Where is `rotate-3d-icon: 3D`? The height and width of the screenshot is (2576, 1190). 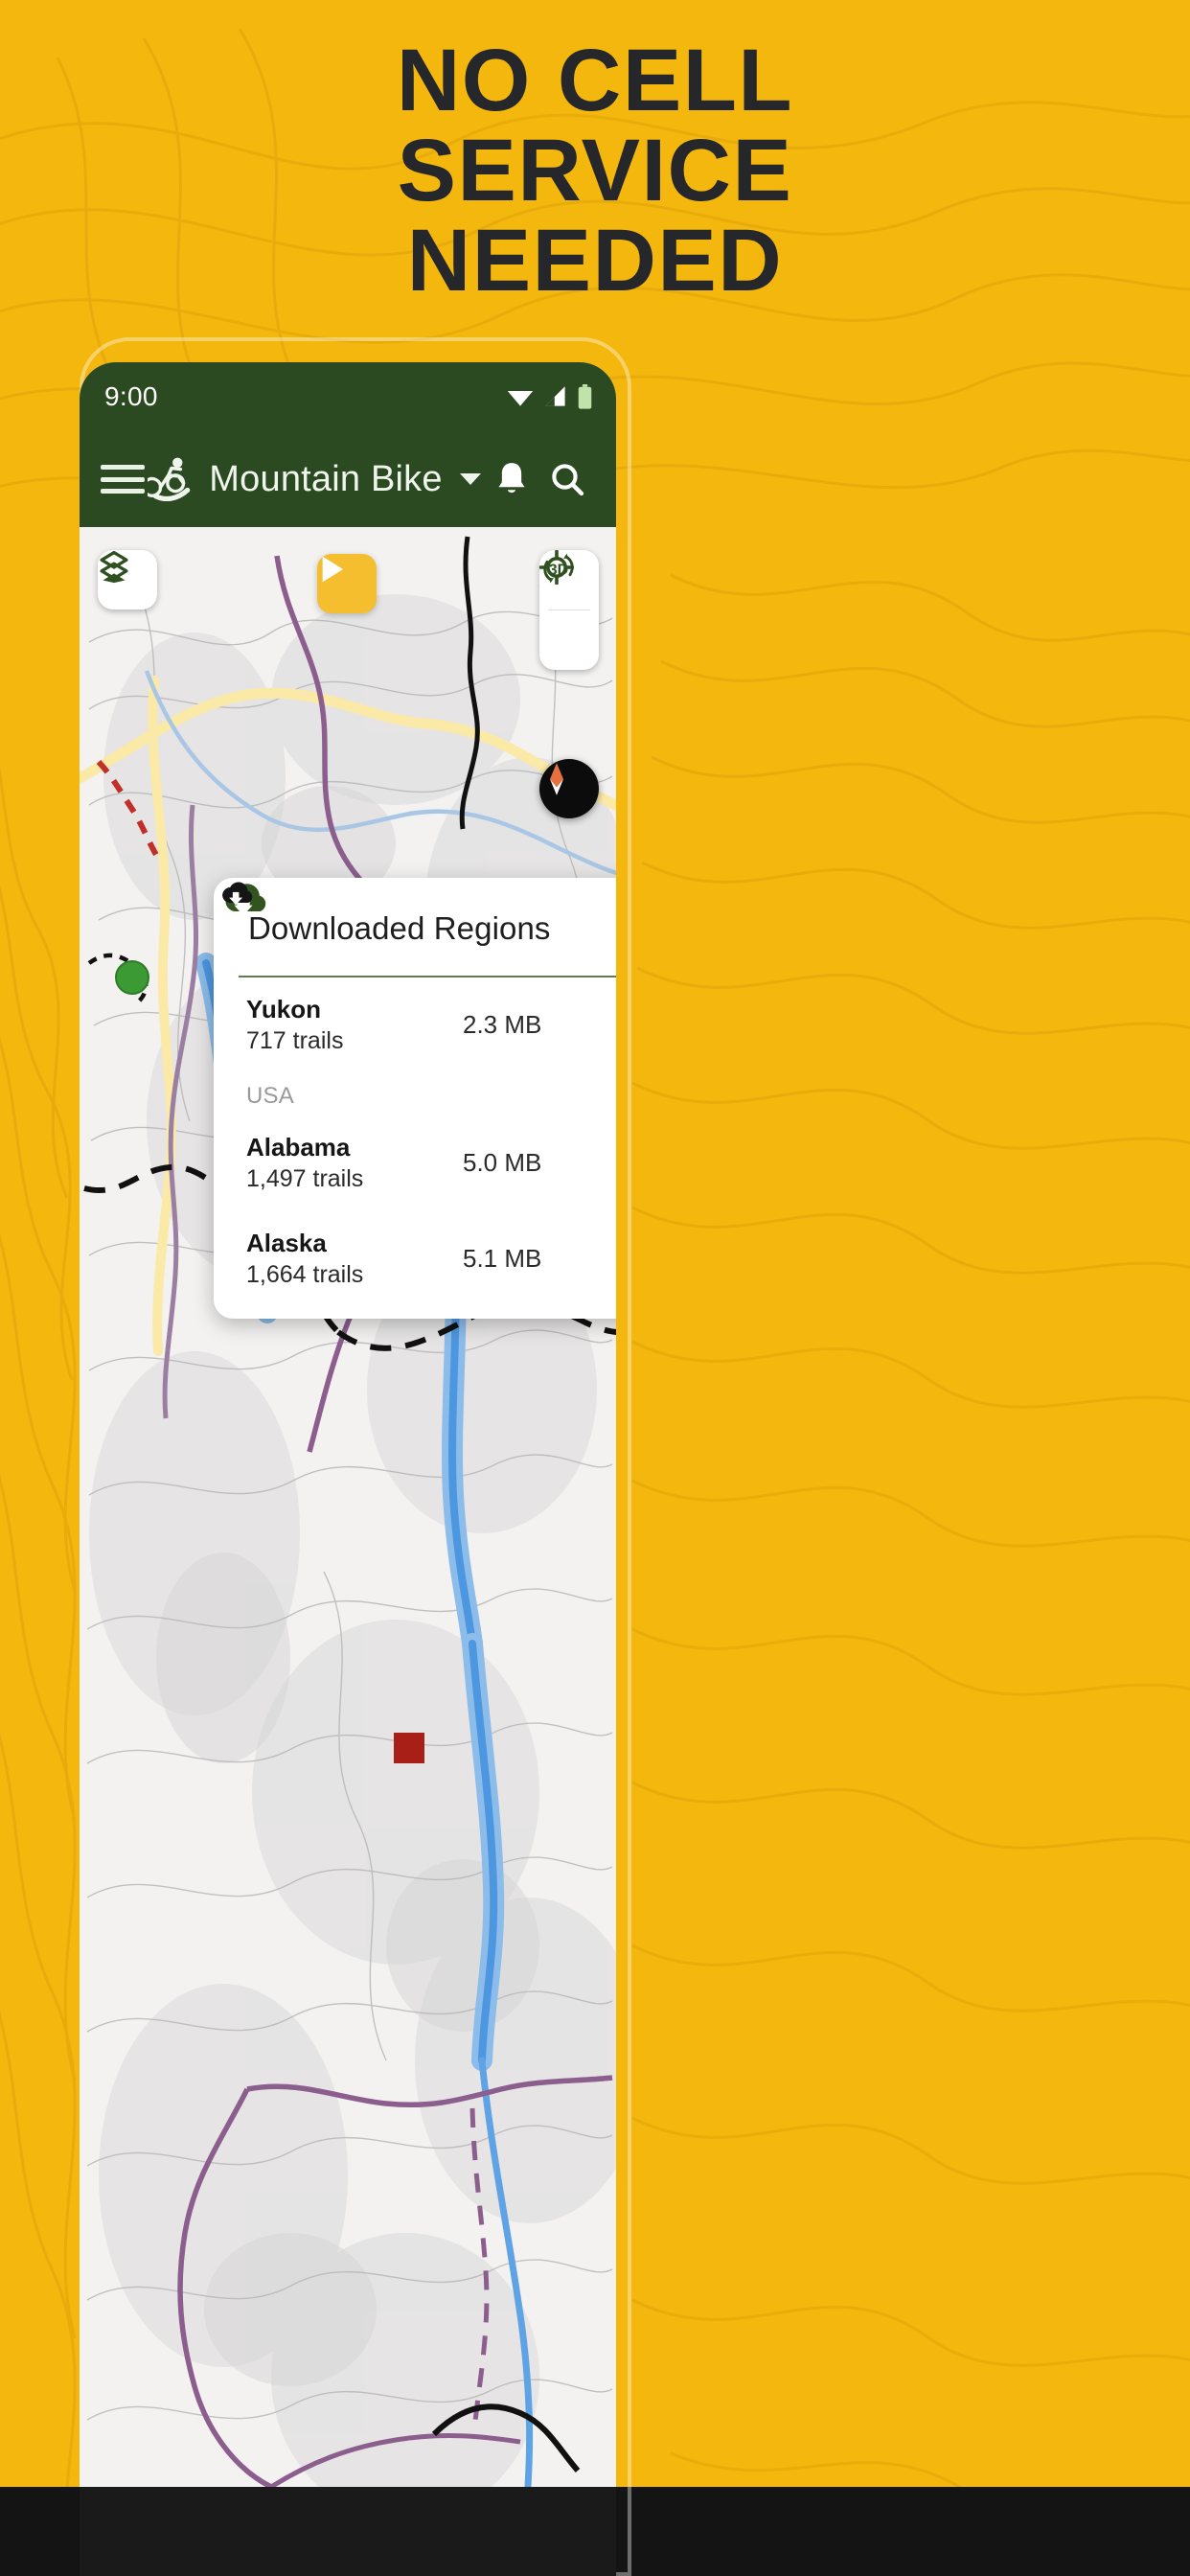
rotate-3d-icon: 3D is located at coordinates (559, 568).